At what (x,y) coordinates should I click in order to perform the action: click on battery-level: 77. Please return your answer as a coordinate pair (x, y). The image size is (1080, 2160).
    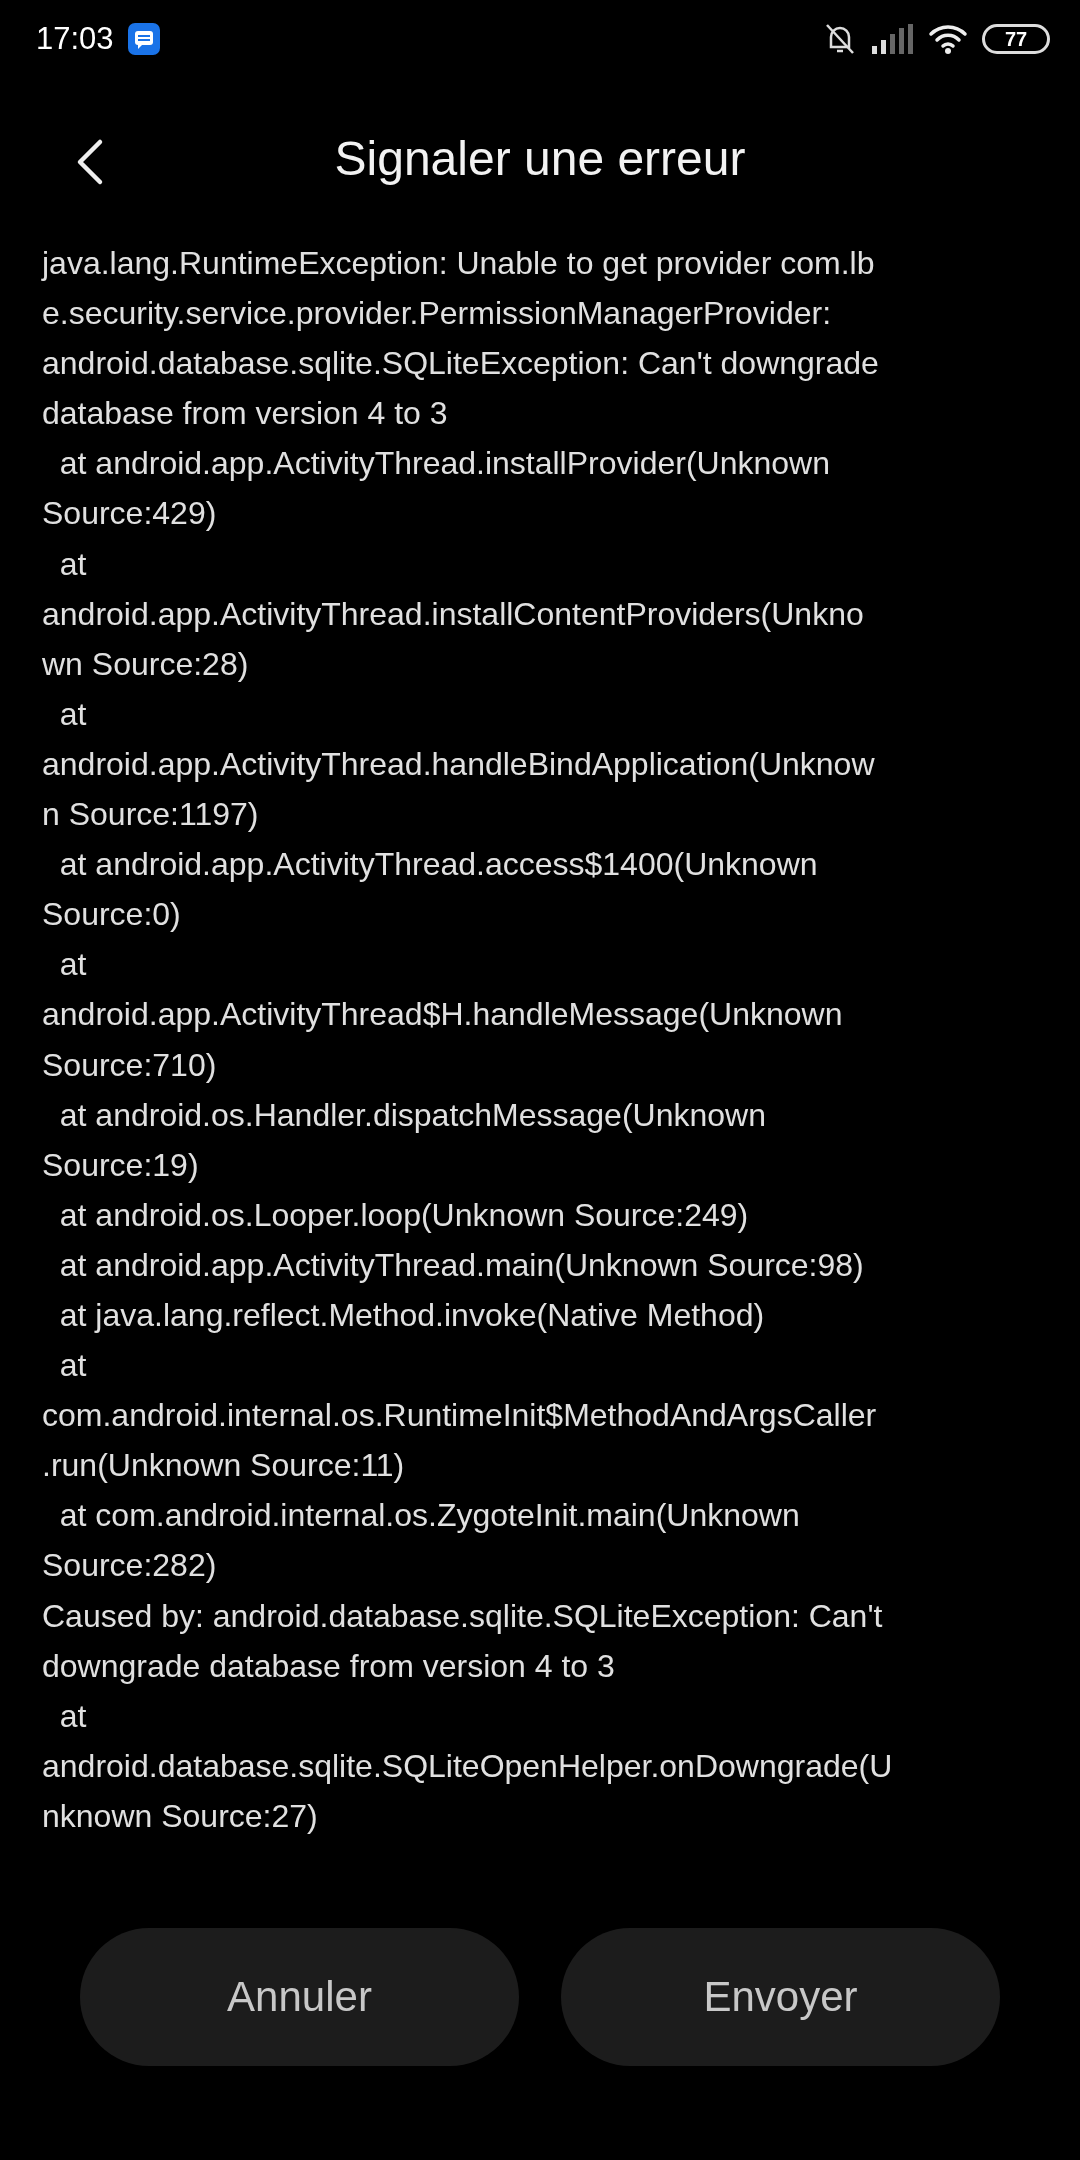
    Looking at the image, I should click on (1016, 39).